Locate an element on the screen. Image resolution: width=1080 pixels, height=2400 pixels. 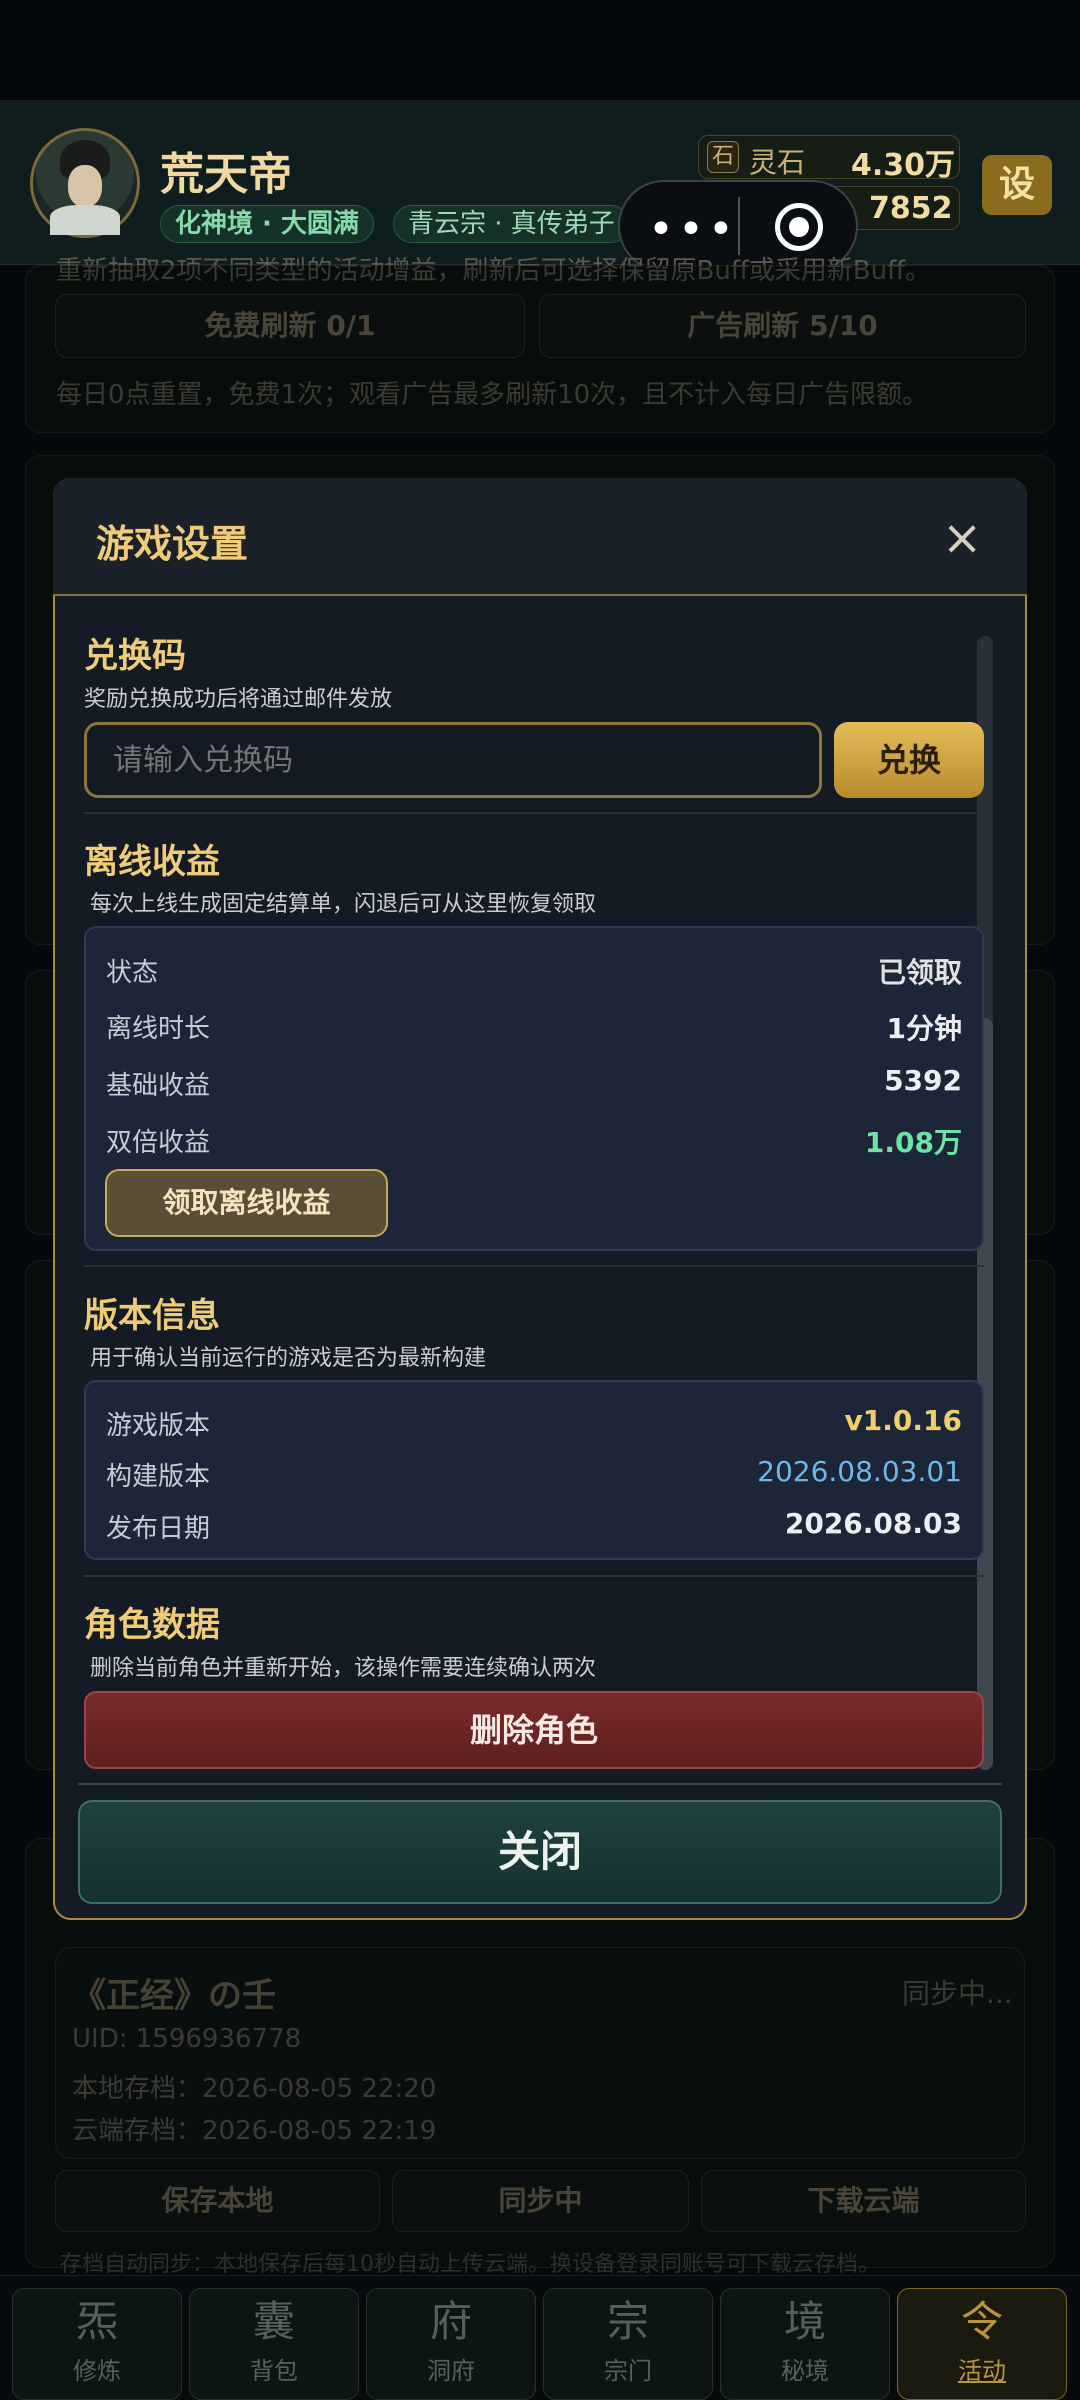
more-icon: ••• is located at coordinates (693, 229).